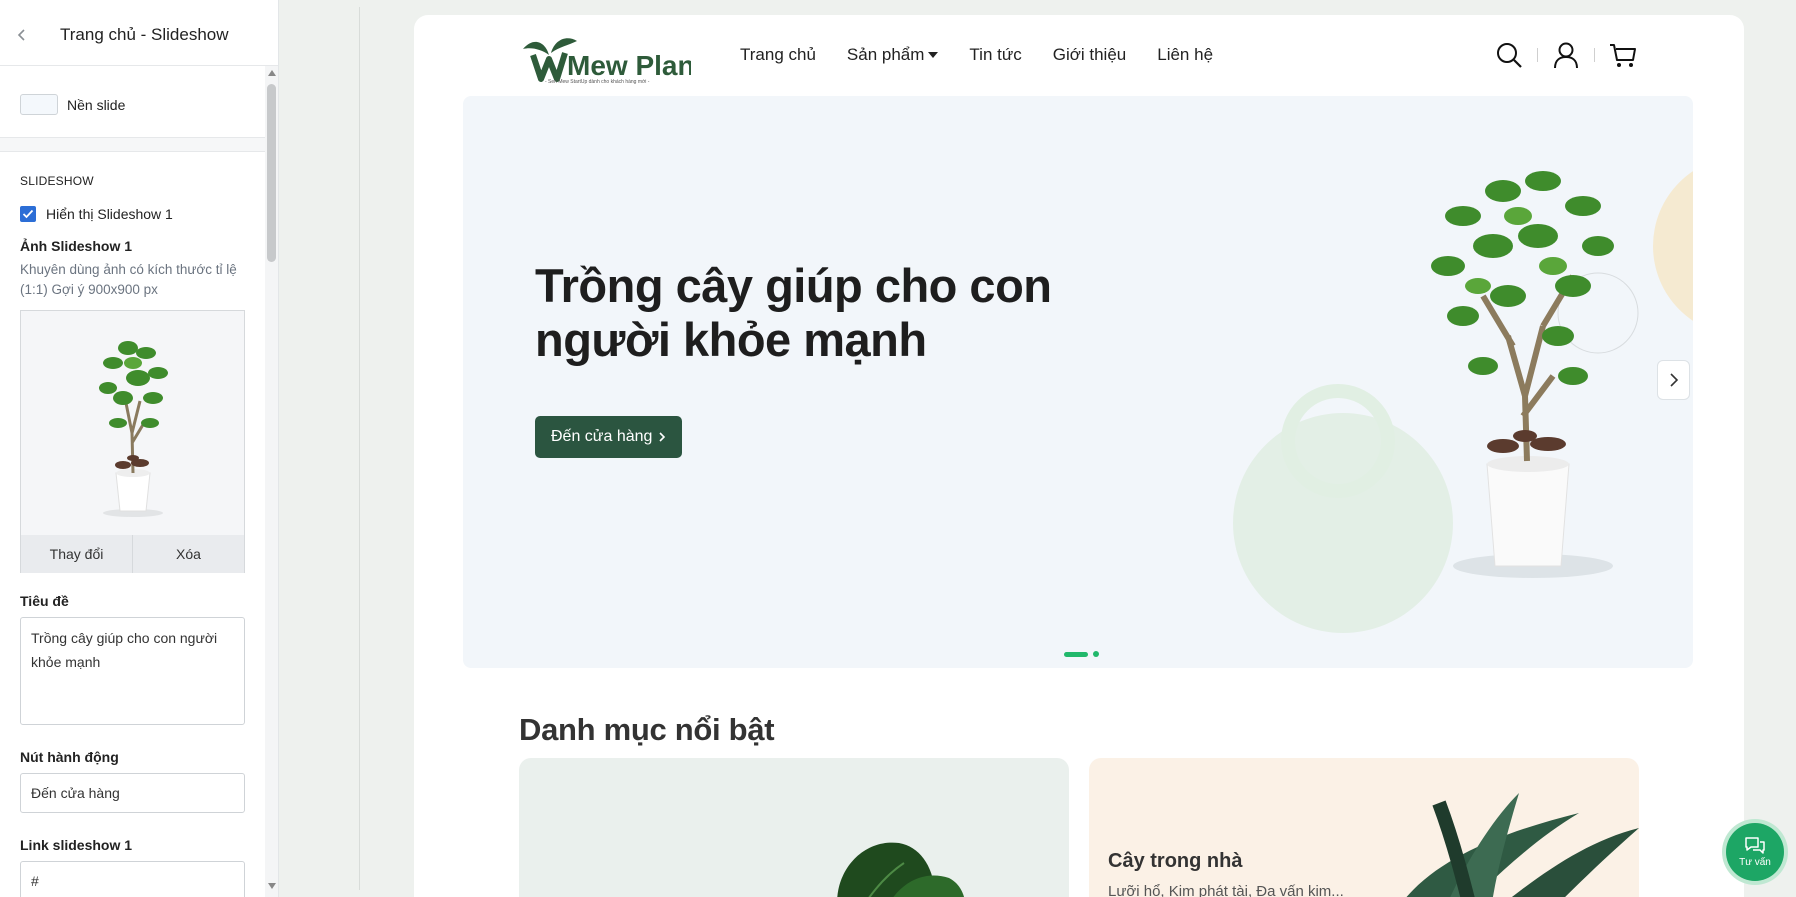  Describe the element at coordinates (1509, 55) in the screenshot. I see `search-icon` at that location.